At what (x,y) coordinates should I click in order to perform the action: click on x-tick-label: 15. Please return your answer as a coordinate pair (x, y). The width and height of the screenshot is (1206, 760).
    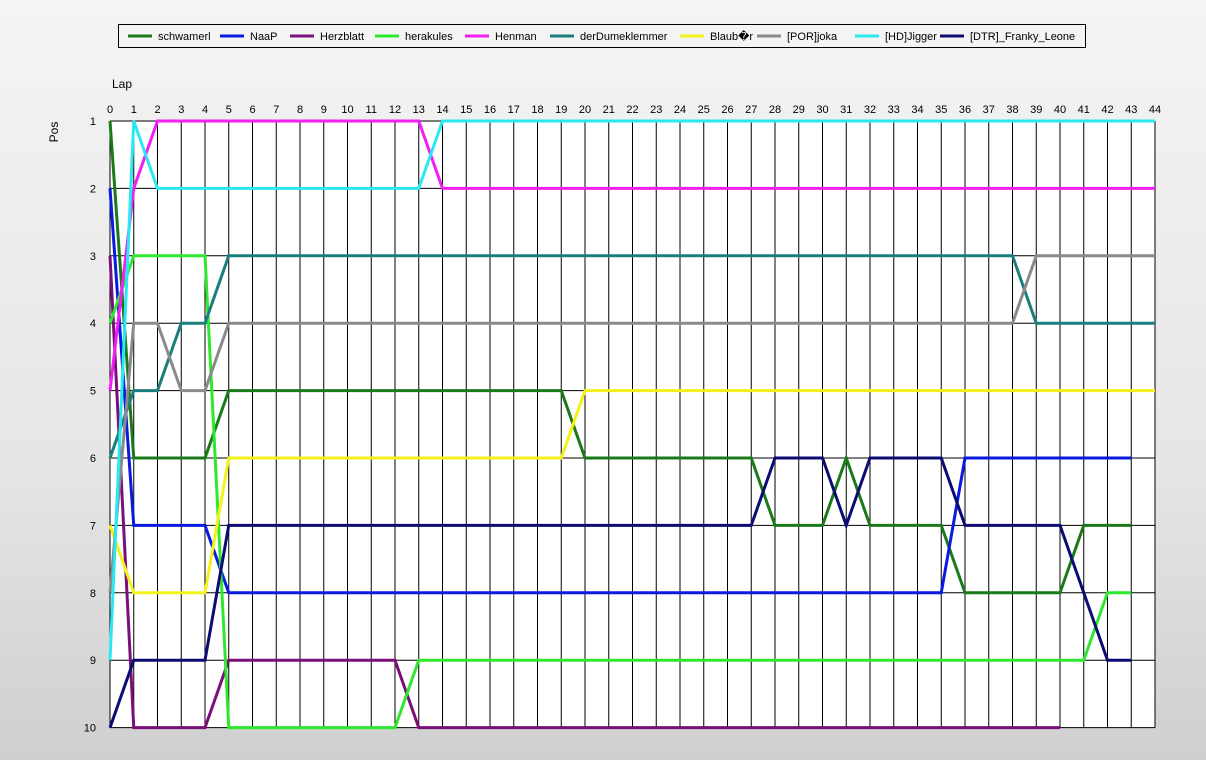
    Looking at the image, I should click on (466, 110).